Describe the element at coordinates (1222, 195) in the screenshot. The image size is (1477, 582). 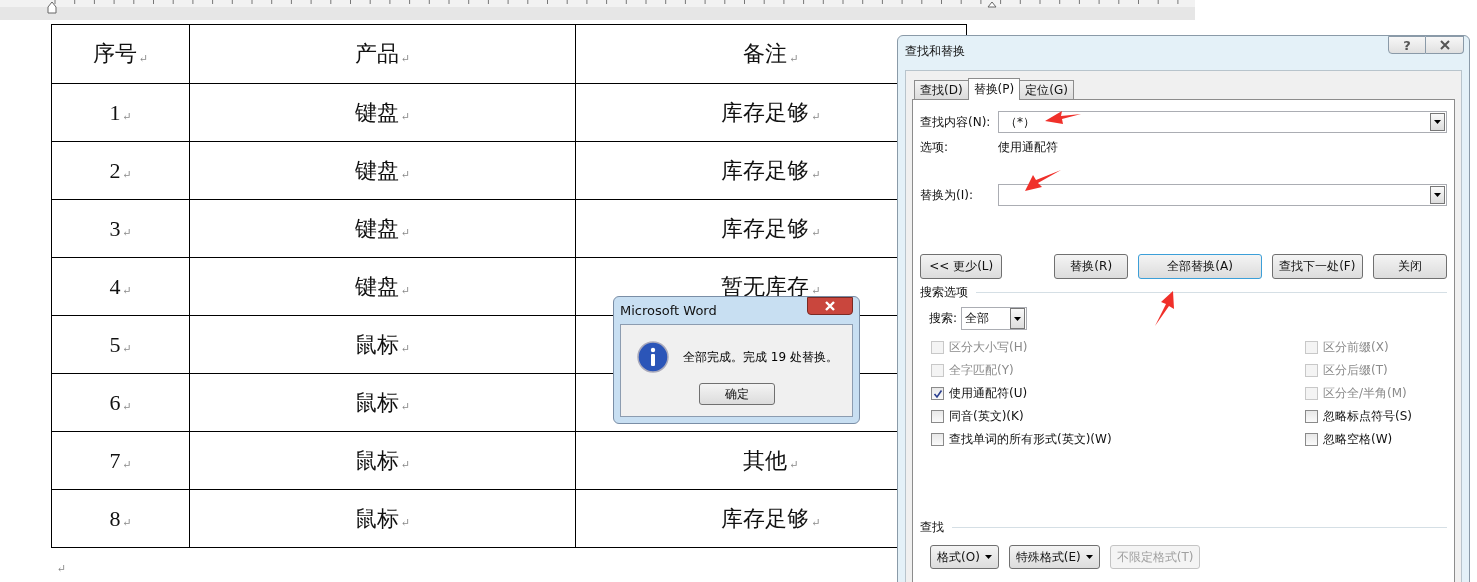
I see `replace-with-field` at that location.